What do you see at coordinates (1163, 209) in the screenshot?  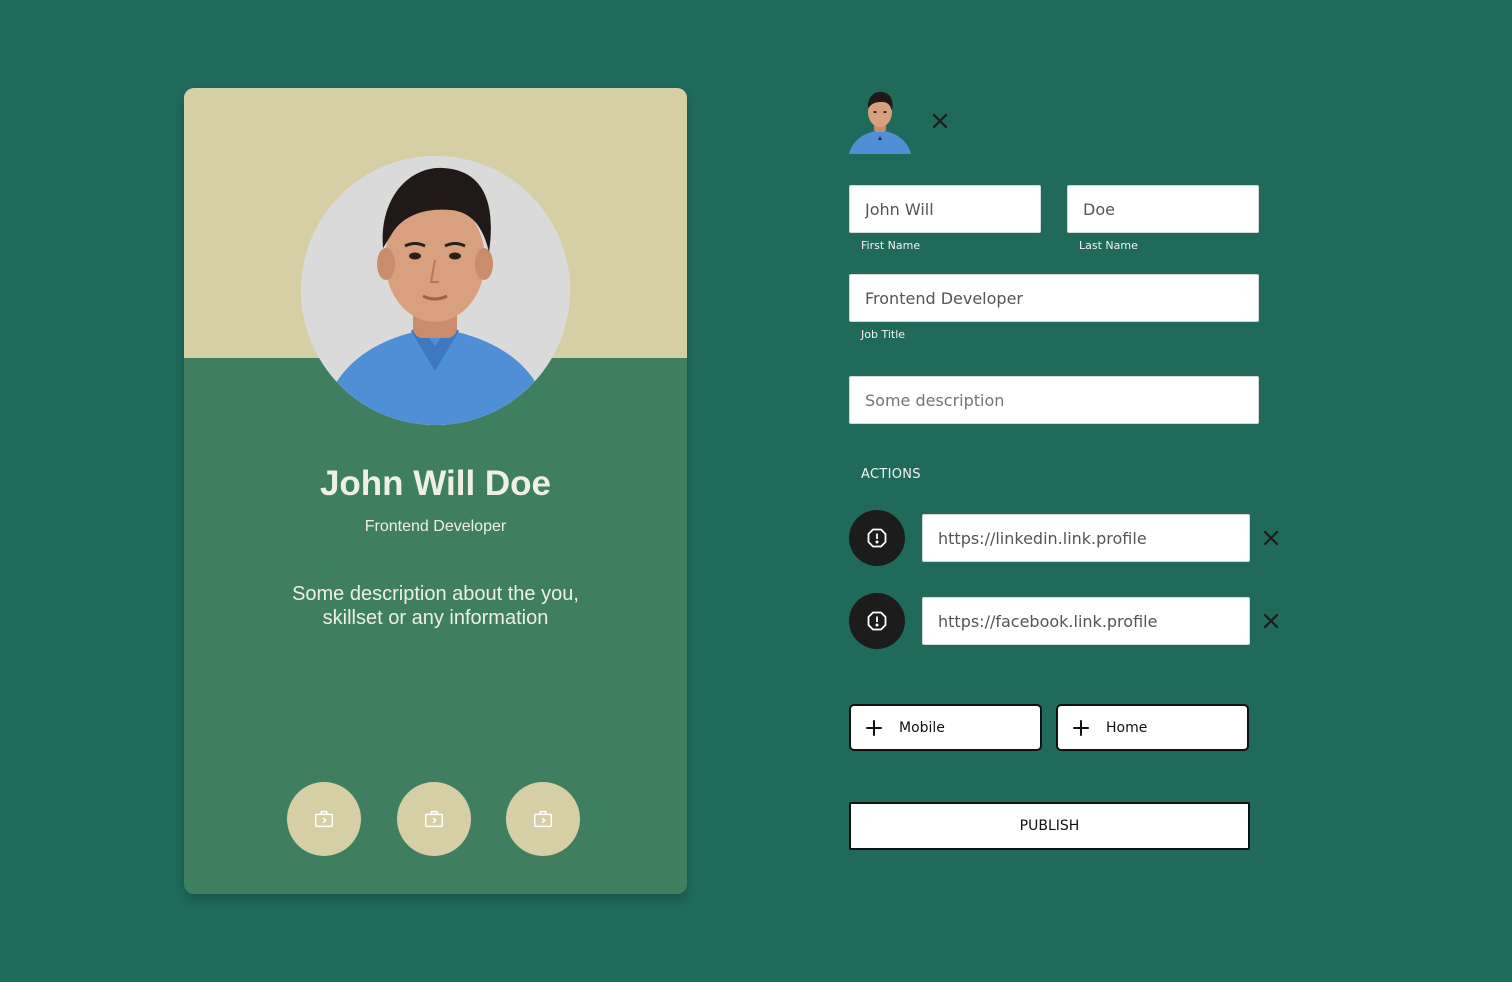 I see `last-name-input` at bounding box center [1163, 209].